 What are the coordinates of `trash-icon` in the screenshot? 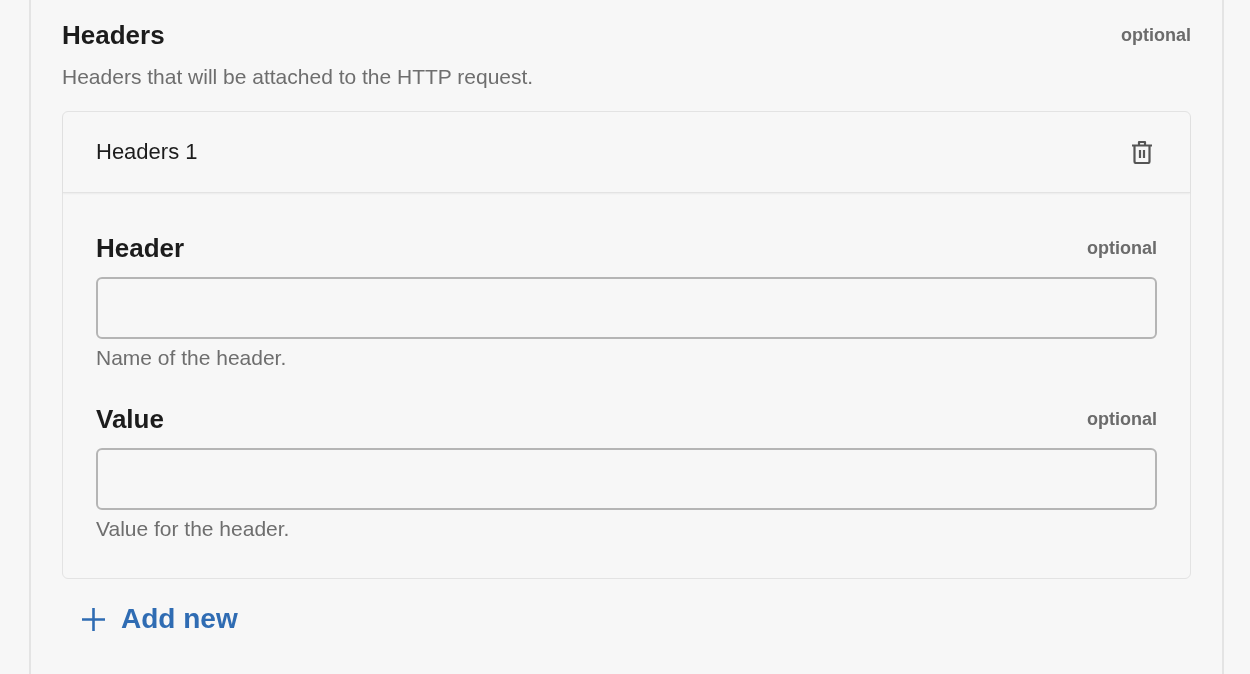 It's located at (1142, 152).